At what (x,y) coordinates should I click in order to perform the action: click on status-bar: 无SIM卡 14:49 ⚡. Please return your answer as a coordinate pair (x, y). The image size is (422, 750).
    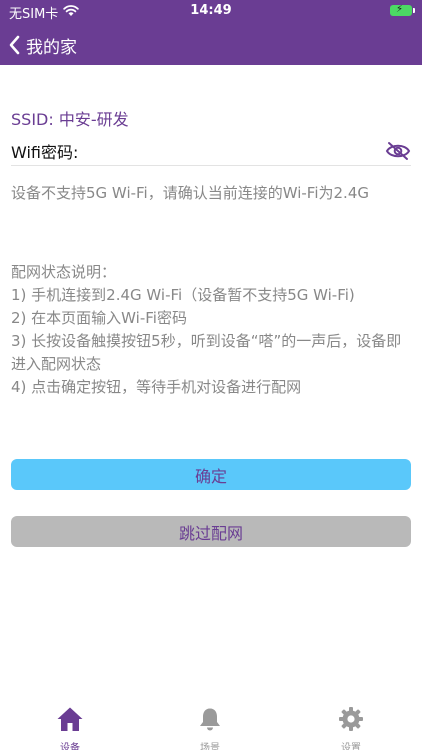
    Looking at the image, I should click on (211, 11).